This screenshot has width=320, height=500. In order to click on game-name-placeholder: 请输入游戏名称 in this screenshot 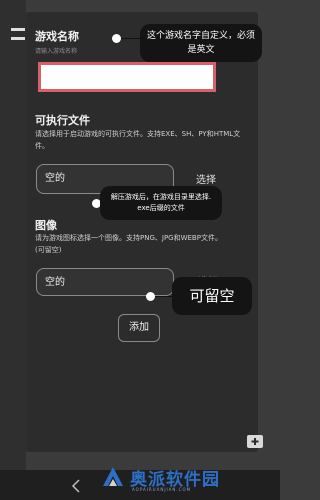, I will do `click(56, 51)`.